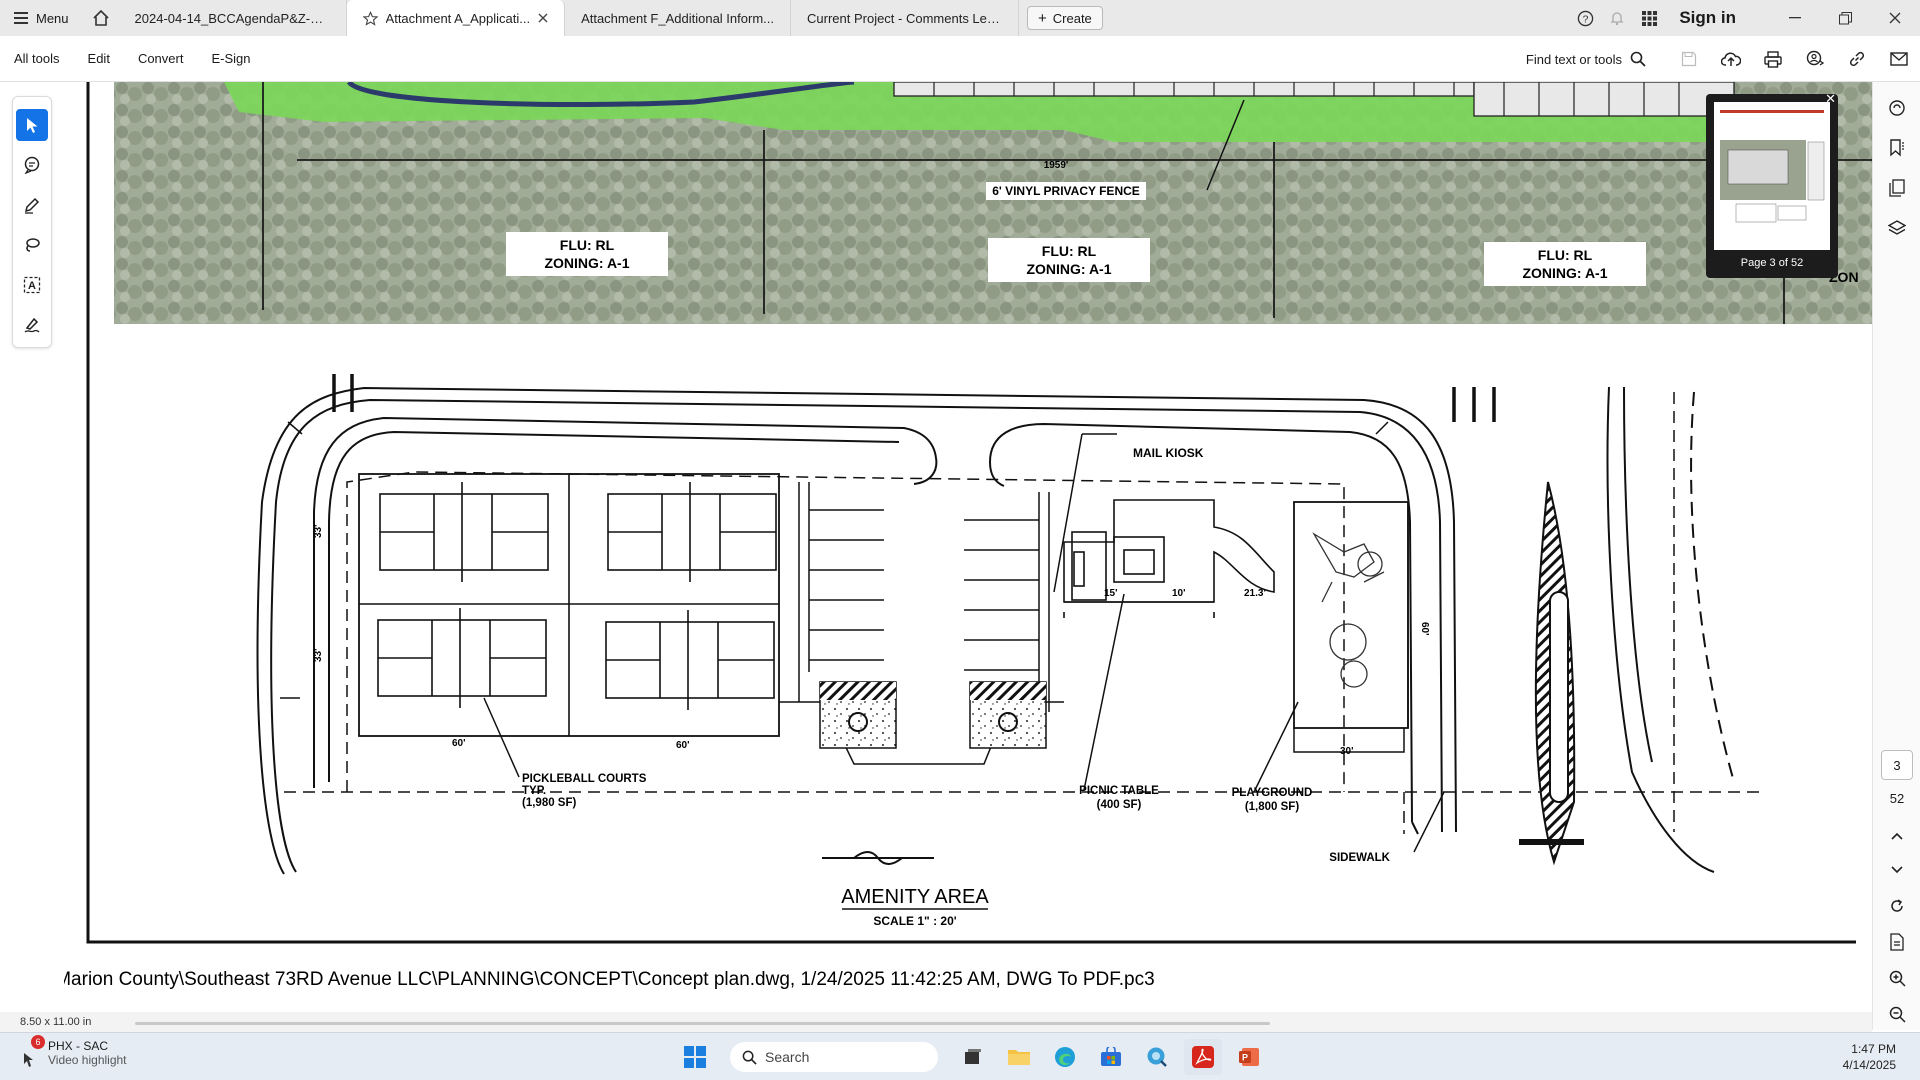  Describe the element at coordinates (1111, 593) in the screenshot. I see `dim-15: 15'` at that location.